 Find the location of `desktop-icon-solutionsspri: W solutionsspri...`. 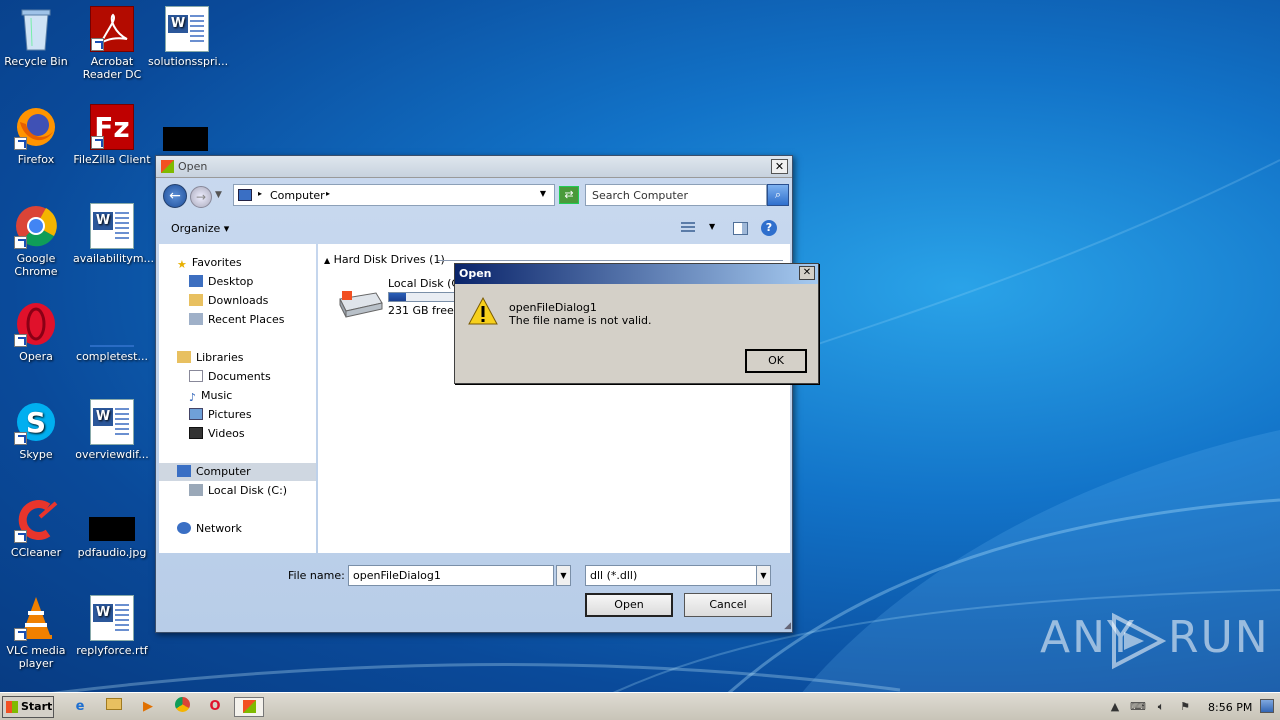

desktop-icon-solutionsspri: W solutionsspri... is located at coordinates (188, 37).